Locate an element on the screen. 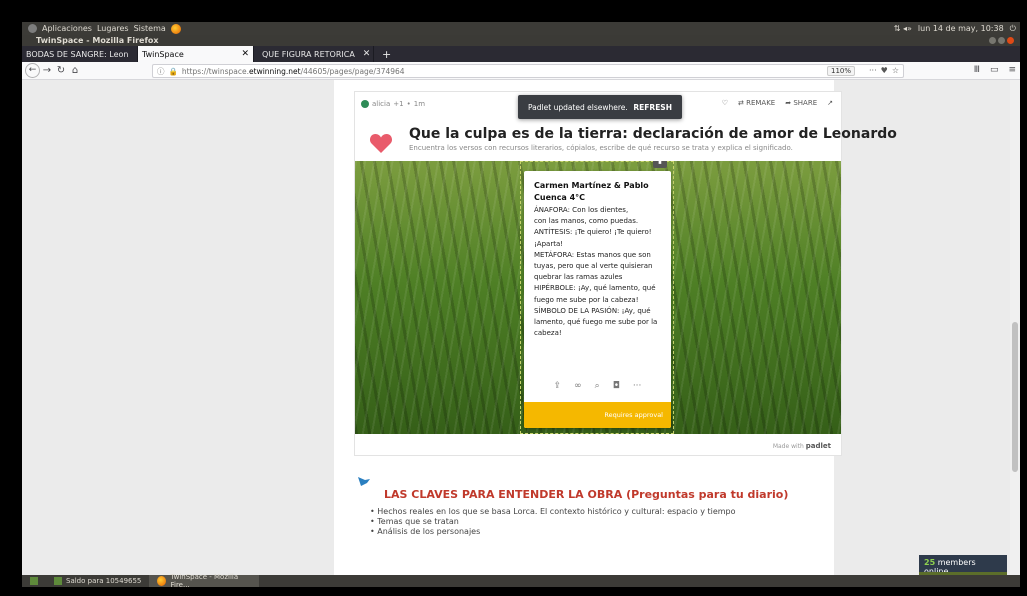 This screenshot has height=596, width=1027. post-line: HIPÉRBOLE: ¡Ay, qué lamento, qué is located at coordinates (595, 288).